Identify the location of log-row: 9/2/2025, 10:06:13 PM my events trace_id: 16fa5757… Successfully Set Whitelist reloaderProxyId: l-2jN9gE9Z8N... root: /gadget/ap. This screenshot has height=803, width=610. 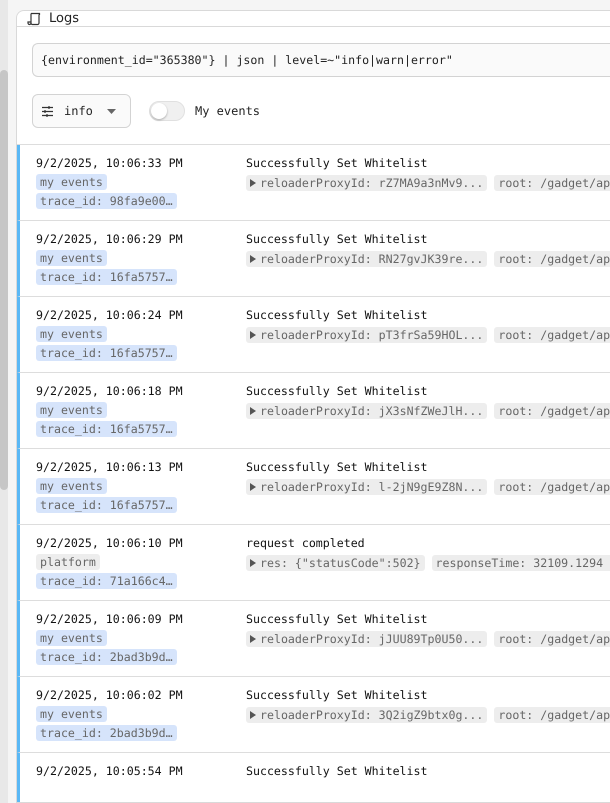
(313, 487).